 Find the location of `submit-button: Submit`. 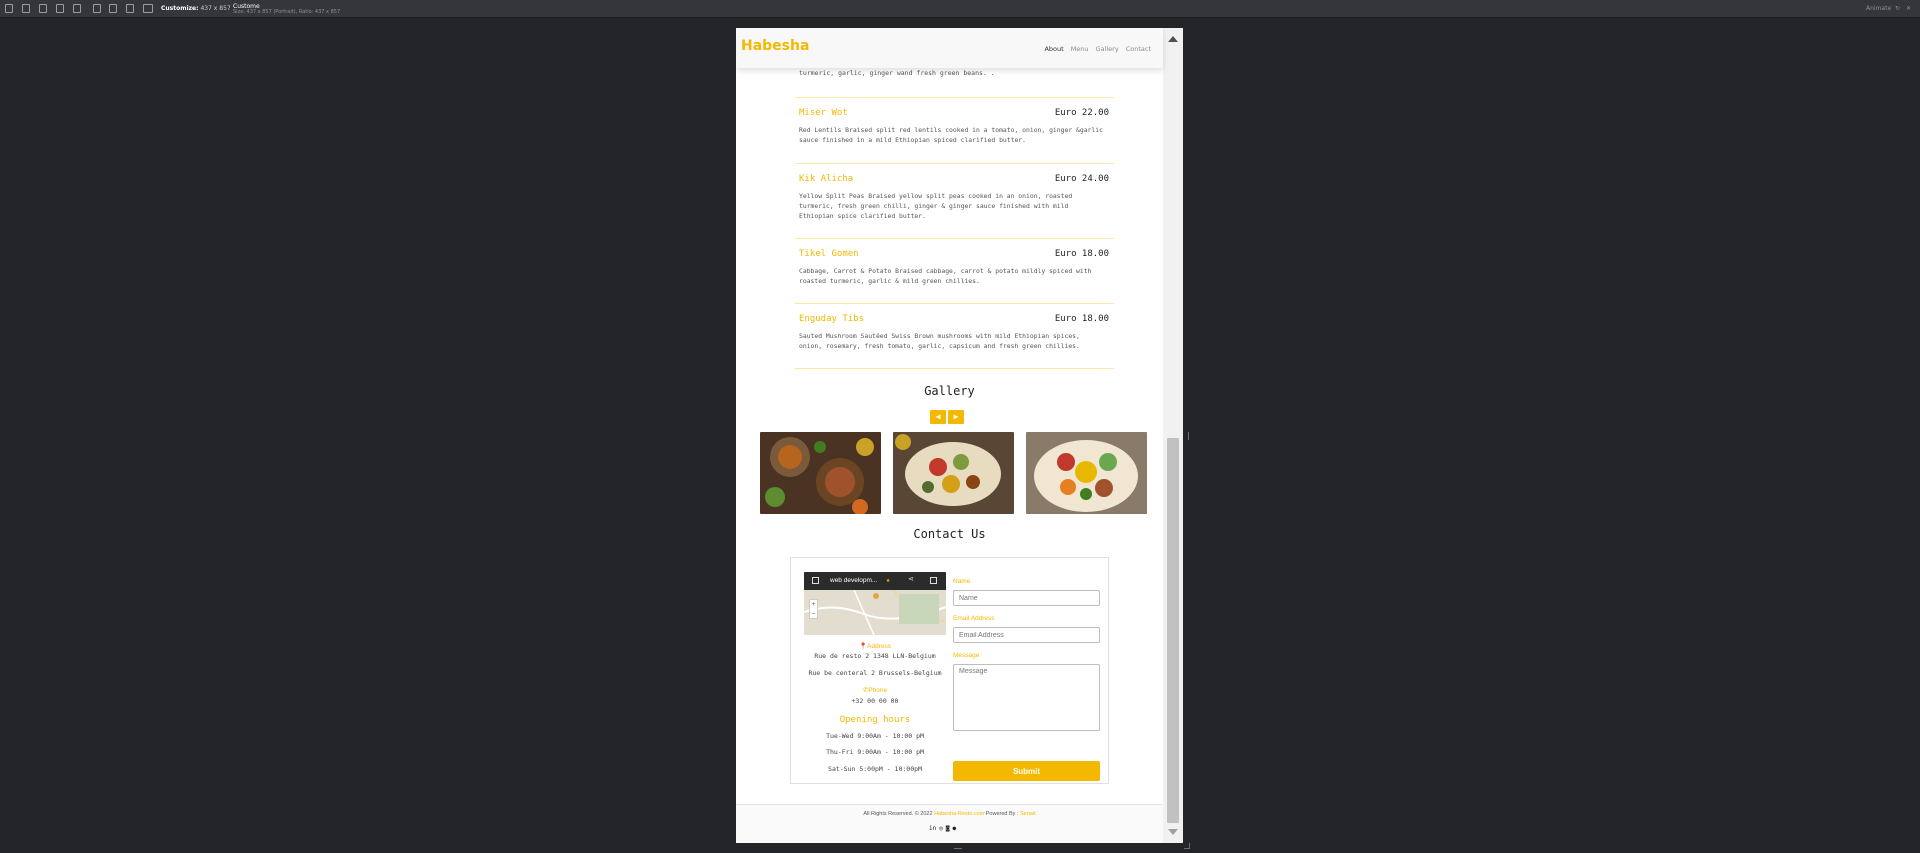

submit-button: Submit is located at coordinates (1026, 771).